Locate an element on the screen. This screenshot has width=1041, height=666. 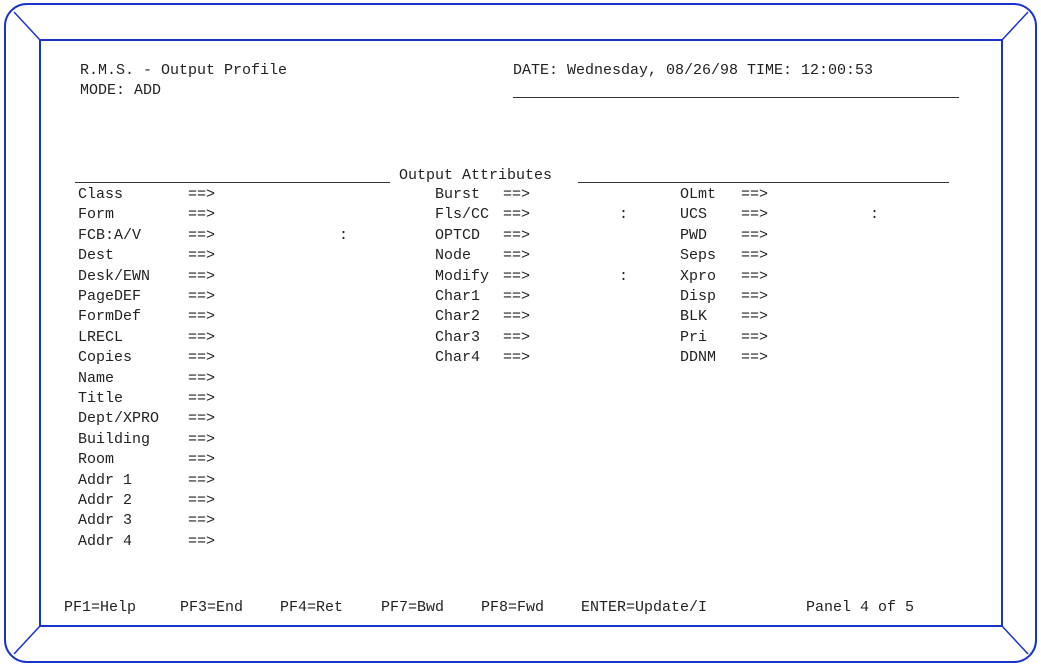
field-input-name is located at coordinates (330, 378).